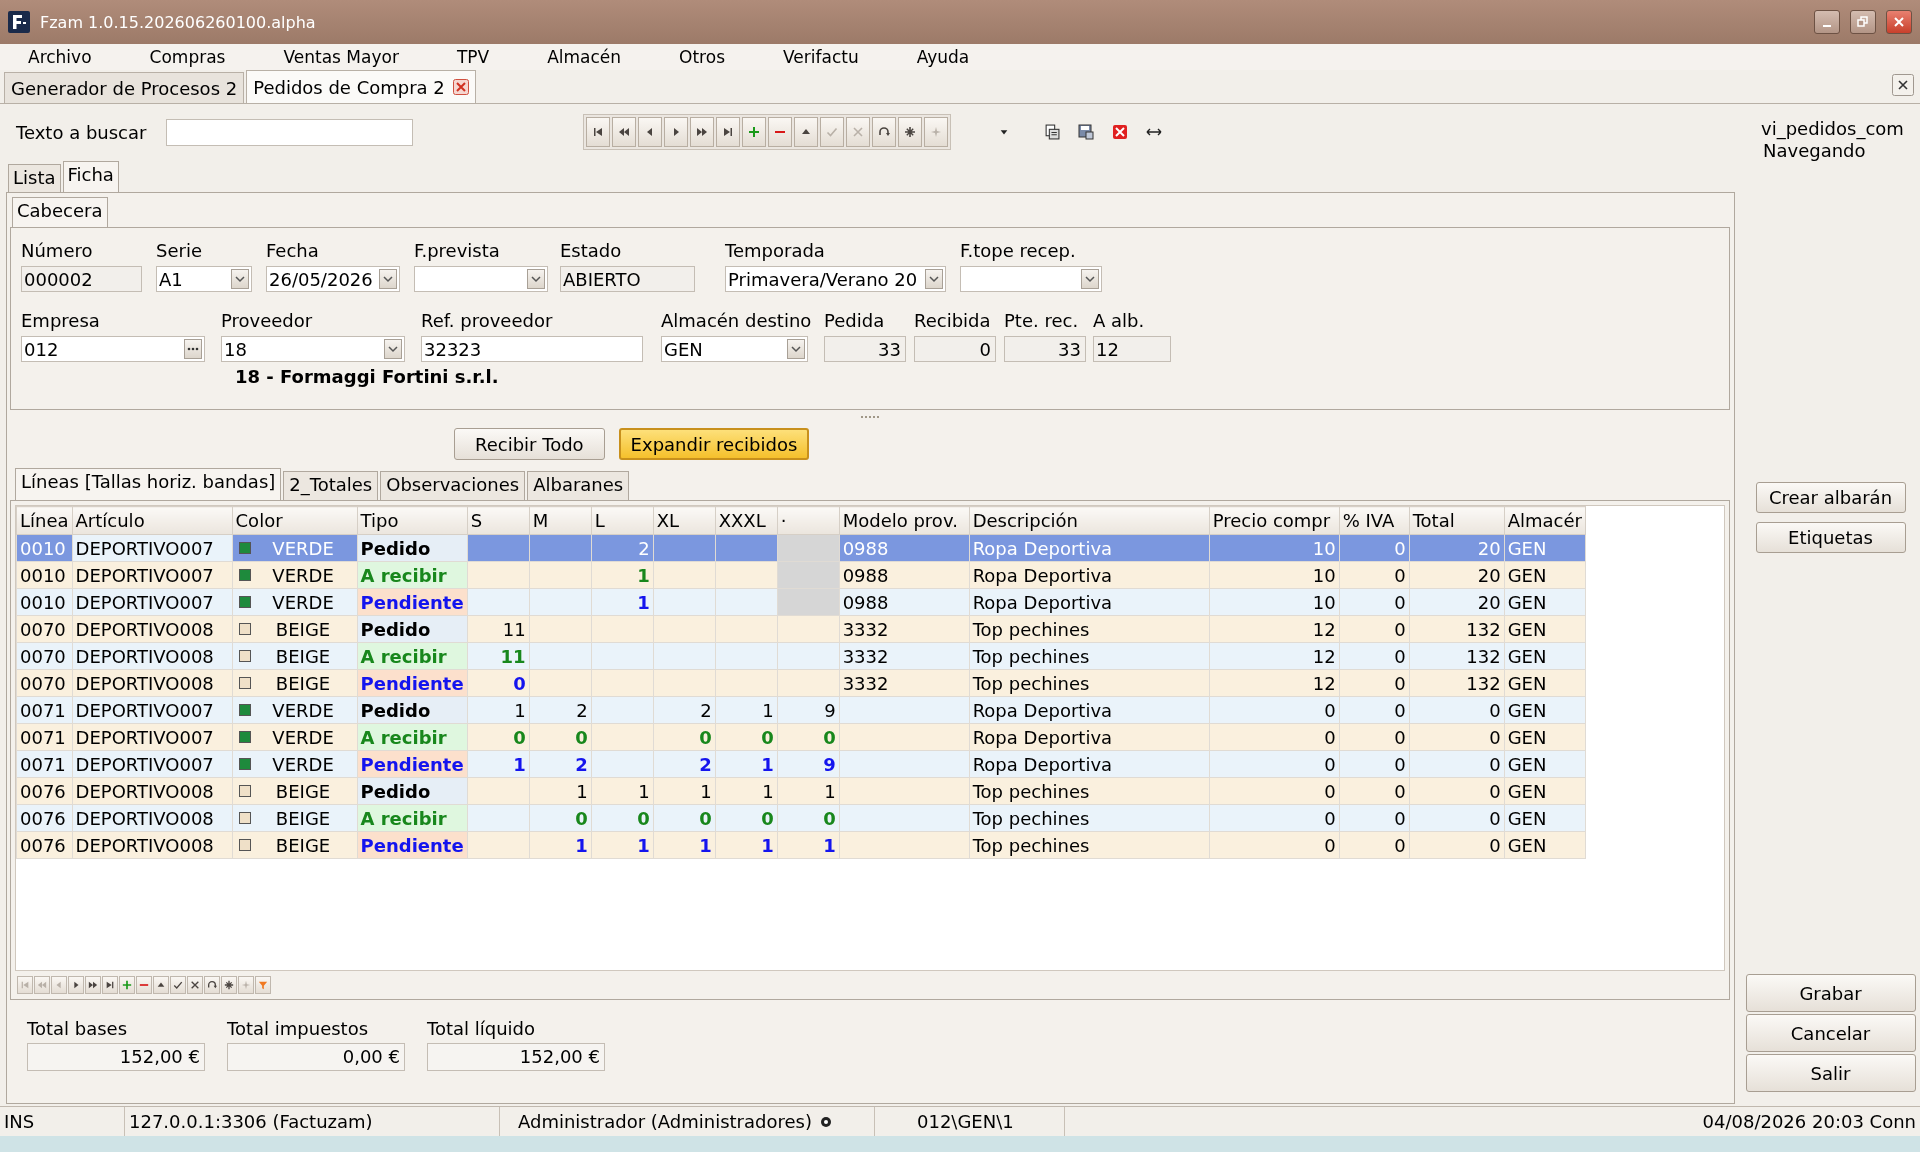  I want to click on cross-icon, so click(195, 985).